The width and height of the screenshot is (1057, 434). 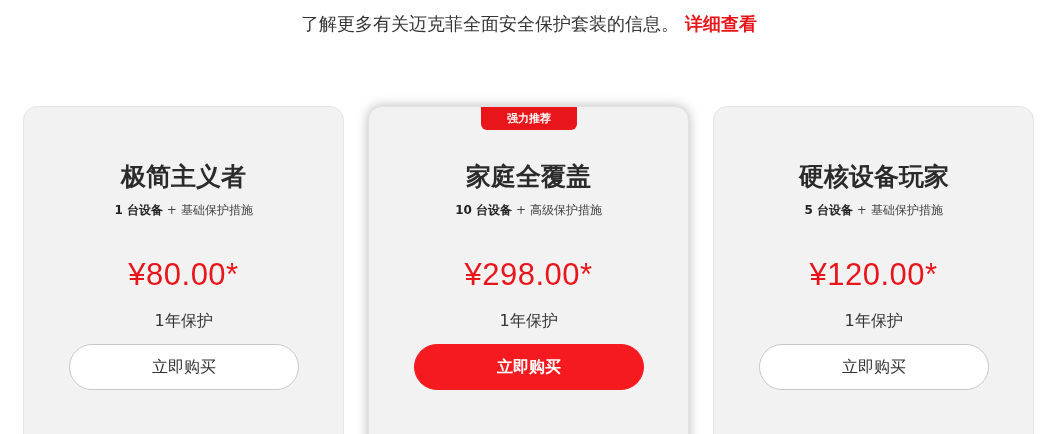 I want to click on plan-devices: 10 台设备 + 高级保护措施, so click(x=528, y=210).